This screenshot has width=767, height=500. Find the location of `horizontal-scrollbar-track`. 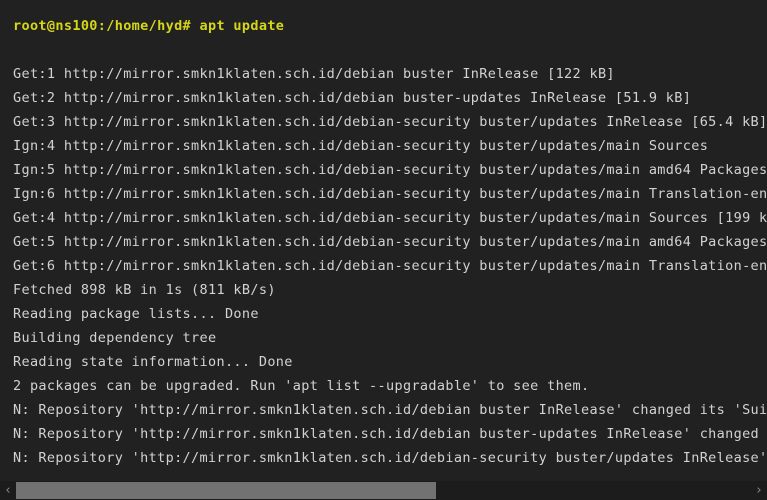

horizontal-scrollbar-track is located at coordinates (383, 490).